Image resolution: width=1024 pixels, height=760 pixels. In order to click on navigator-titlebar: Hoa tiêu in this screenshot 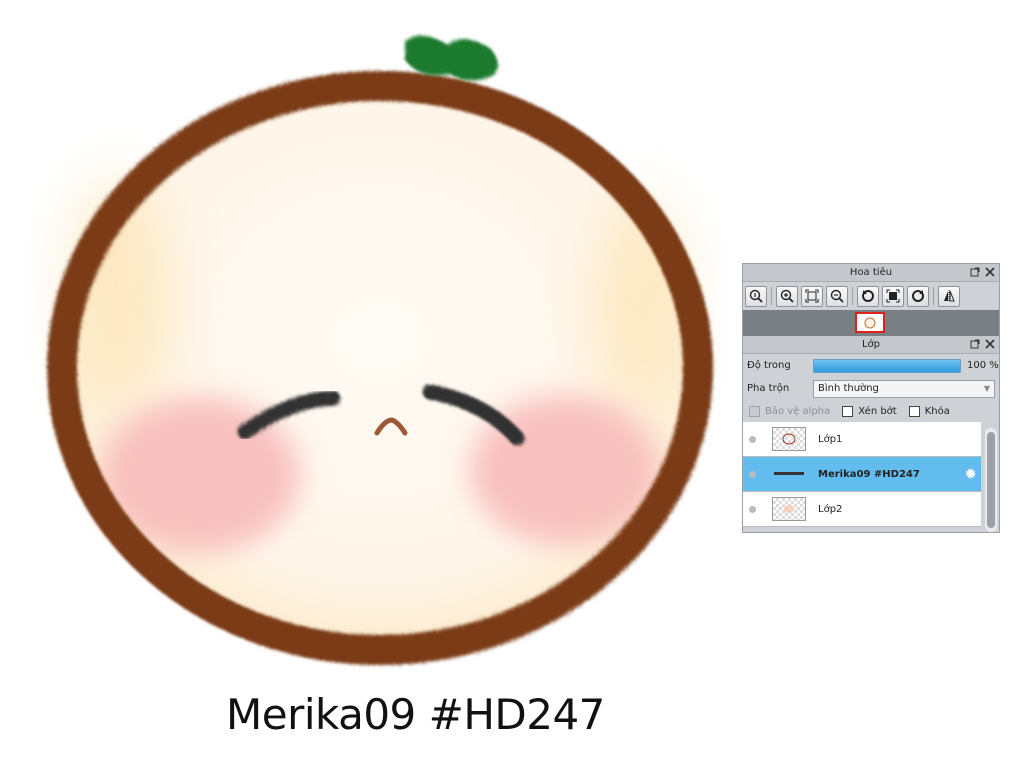, I will do `click(871, 273)`.